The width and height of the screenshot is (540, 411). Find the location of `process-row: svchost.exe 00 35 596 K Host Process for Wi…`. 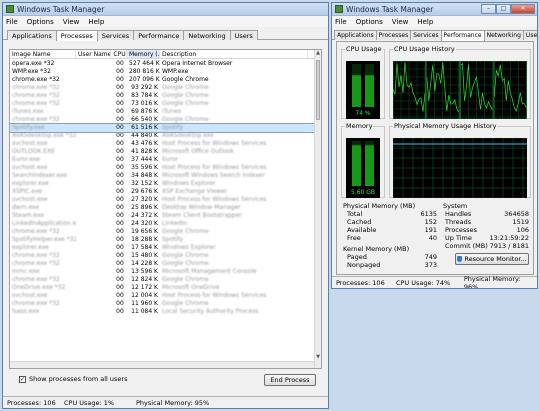

process-row: svchost.exe 00 35 596 K Host Process for Wi… is located at coordinates (162, 168).